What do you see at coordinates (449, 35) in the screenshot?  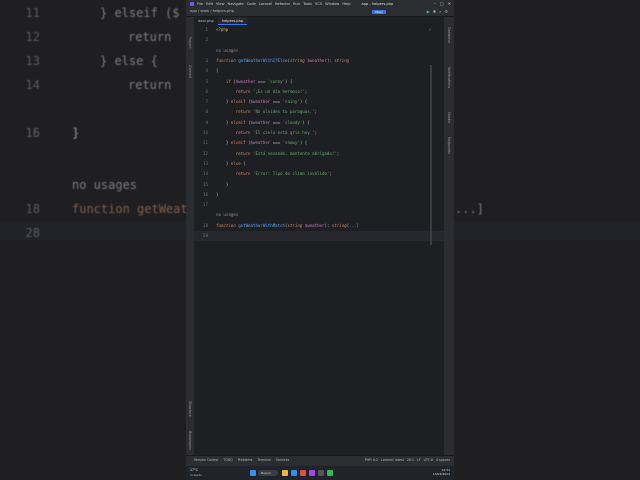 I see `tool-database: Database` at bounding box center [449, 35].